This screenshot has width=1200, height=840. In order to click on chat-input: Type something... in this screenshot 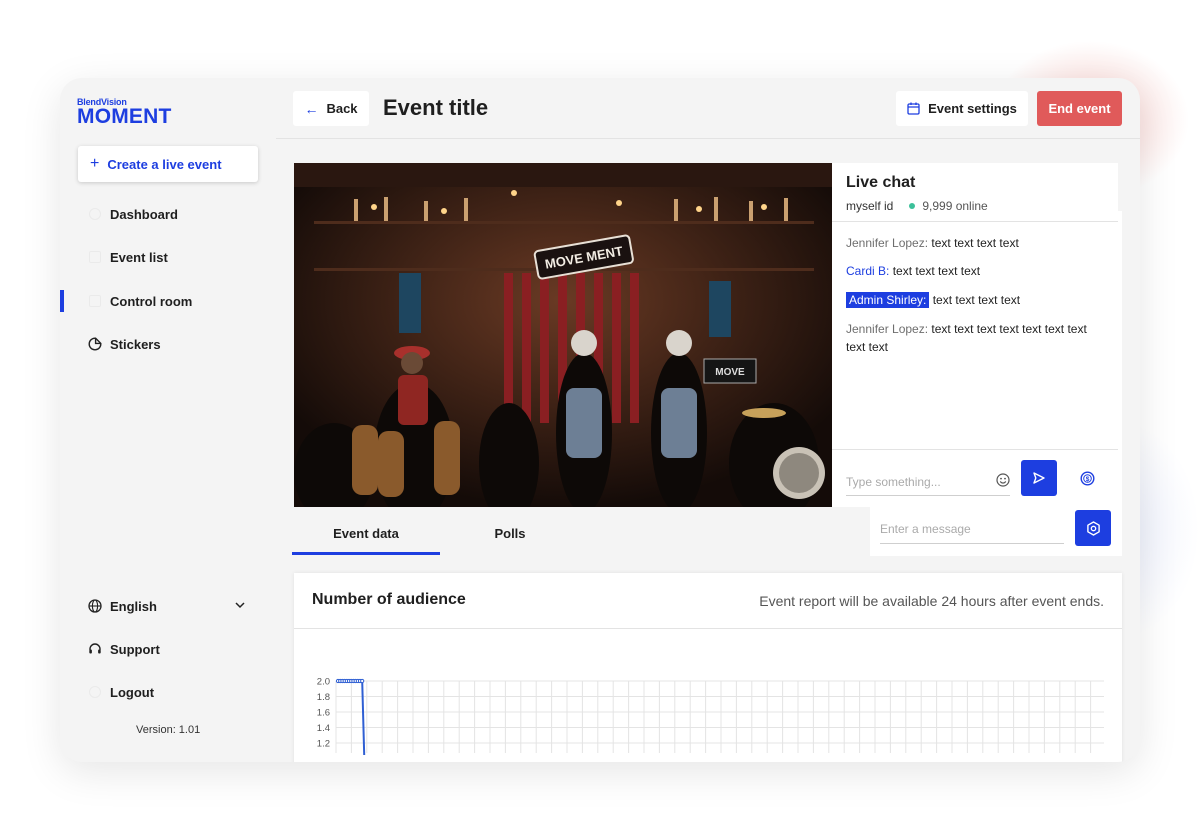, I will do `click(928, 482)`.